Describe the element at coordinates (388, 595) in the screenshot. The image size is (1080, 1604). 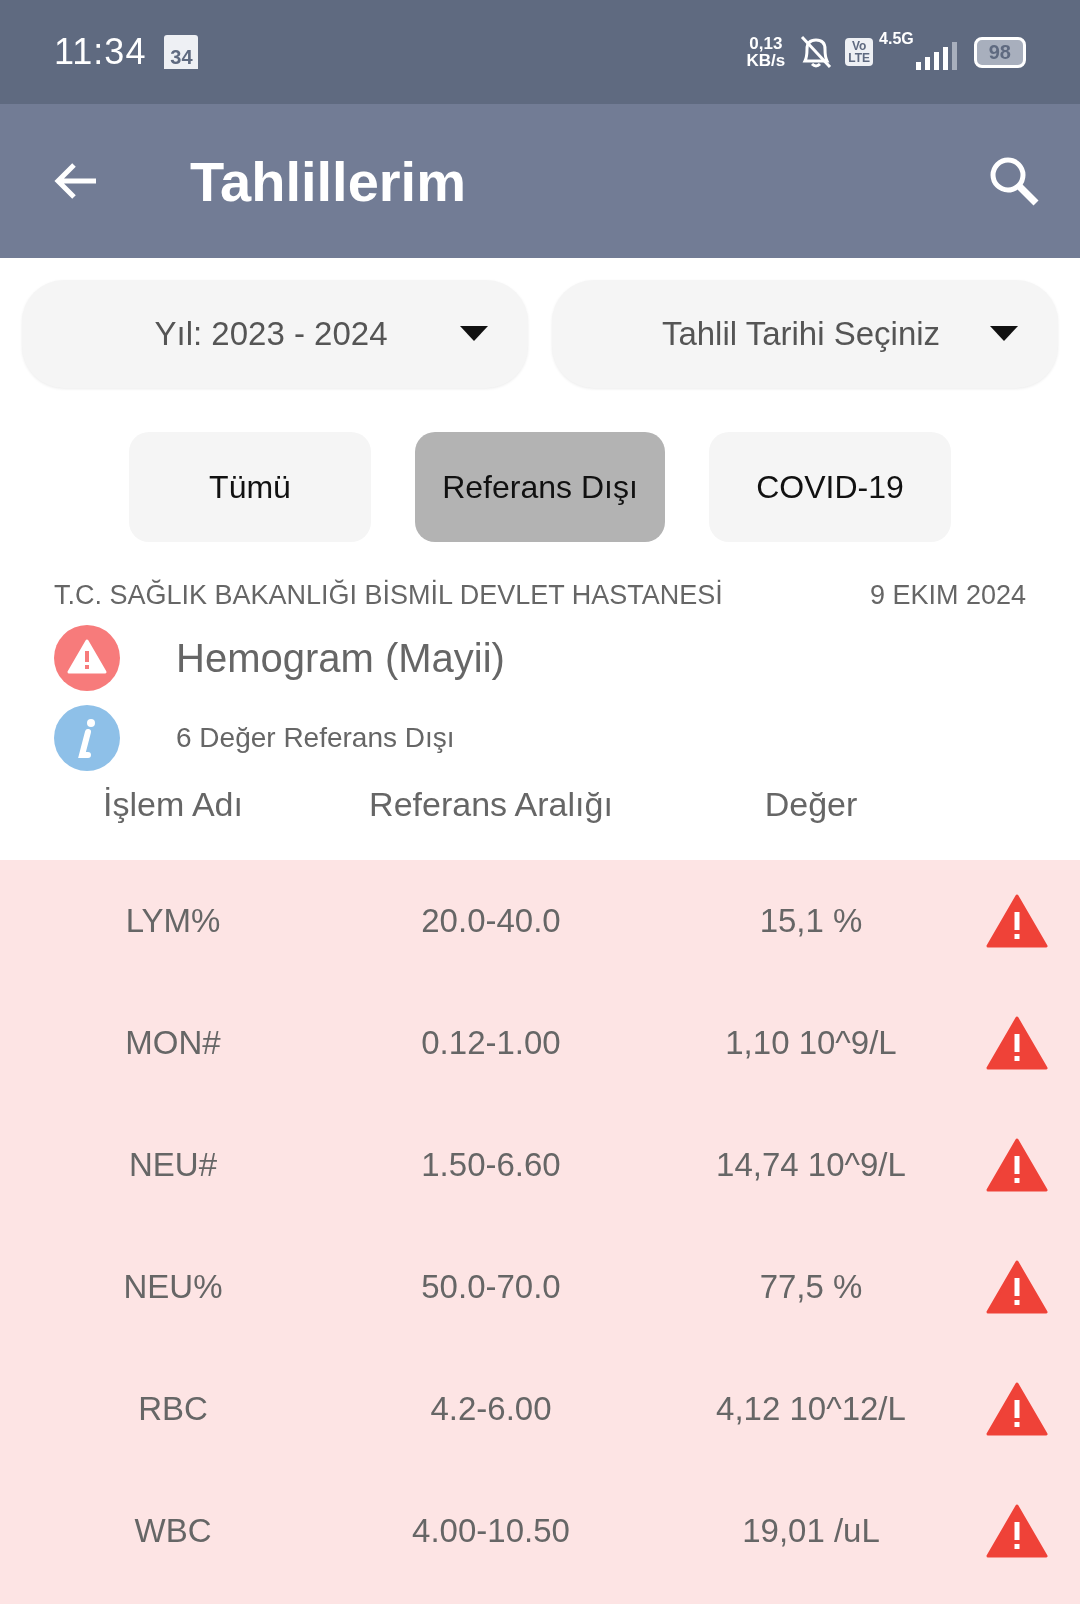
I see `hospital-name: T.C. SAĞLIK BAKANLIĞI BİSMİL DEVLET HASTANESİ` at that location.